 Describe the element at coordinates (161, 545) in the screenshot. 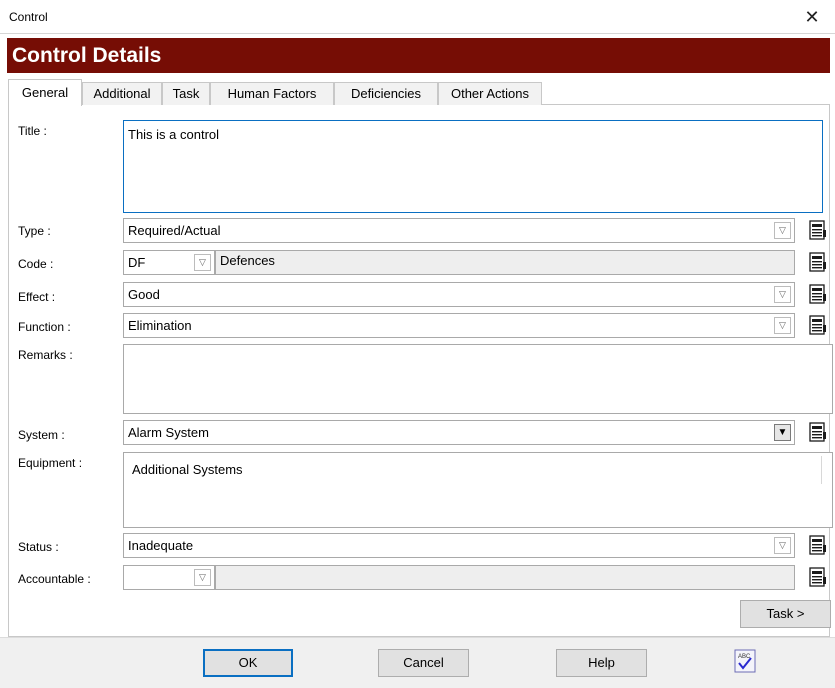

I see `status-value: Inadequate` at that location.